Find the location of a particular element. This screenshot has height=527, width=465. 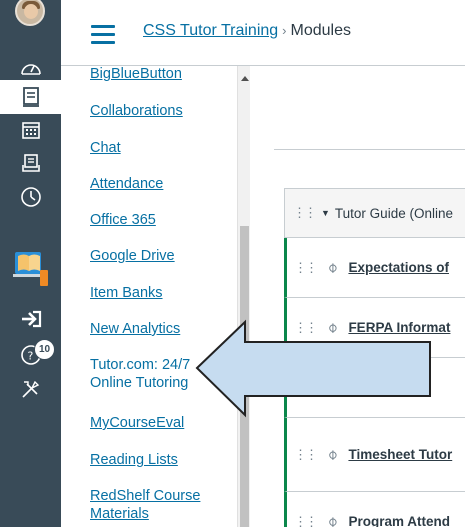

module-header: ⋮⋮ ▼ Tutor Guide (Online is located at coordinates (374, 213).